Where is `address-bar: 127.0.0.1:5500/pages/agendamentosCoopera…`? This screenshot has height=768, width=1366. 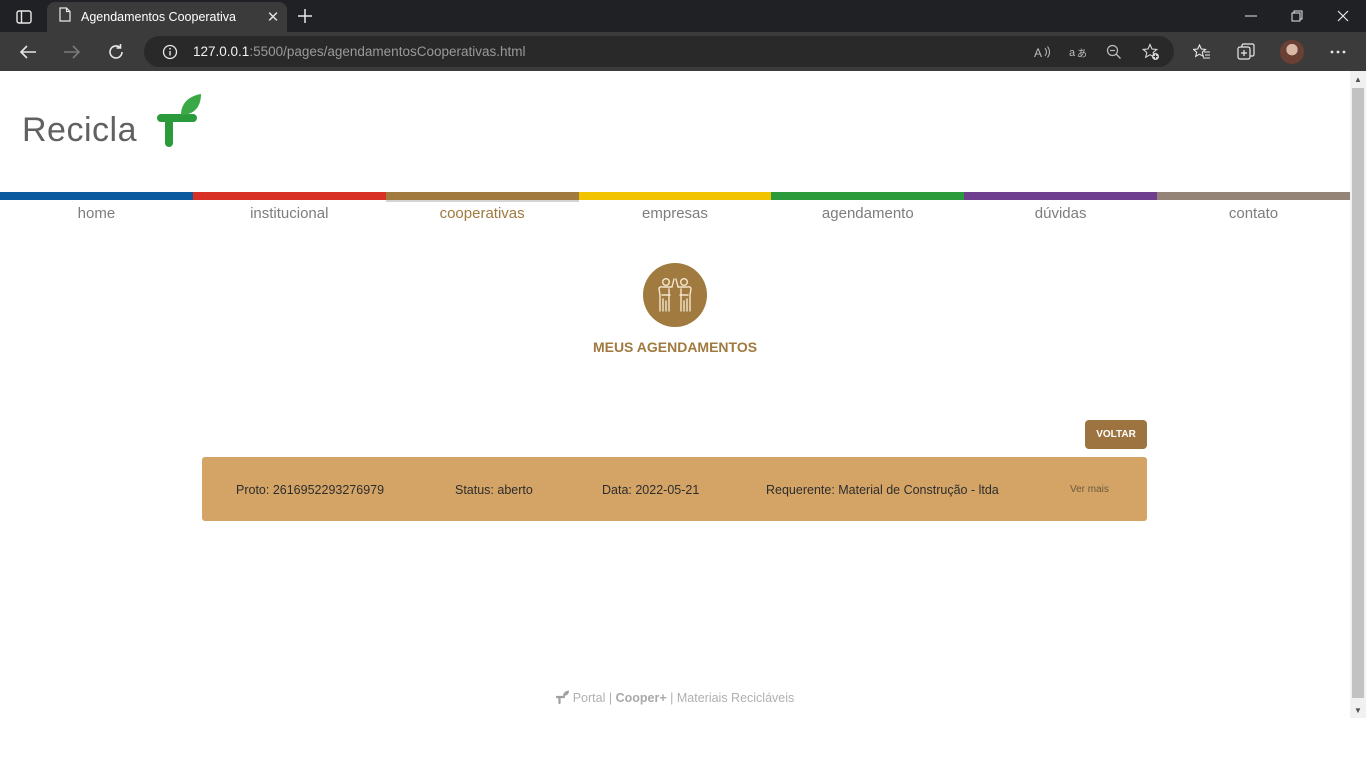
address-bar: 127.0.0.1:5500/pages/agendamentosCoopera… is located at coordinates (659, 51).